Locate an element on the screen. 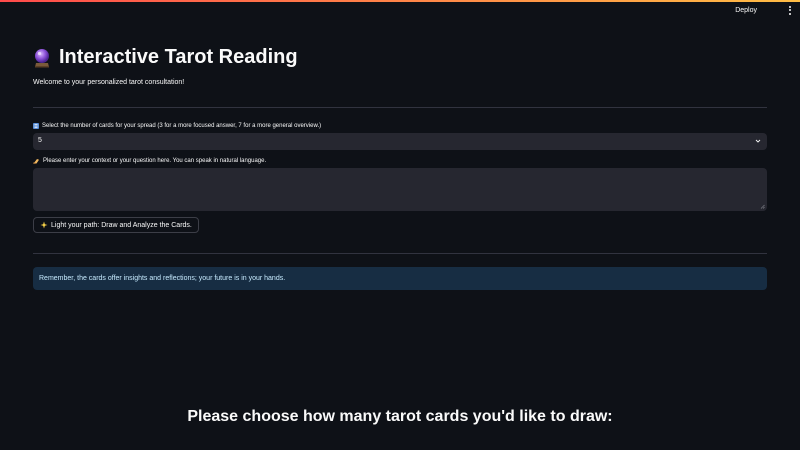  card-count-value: 5 is located at coordinates (40, 140).